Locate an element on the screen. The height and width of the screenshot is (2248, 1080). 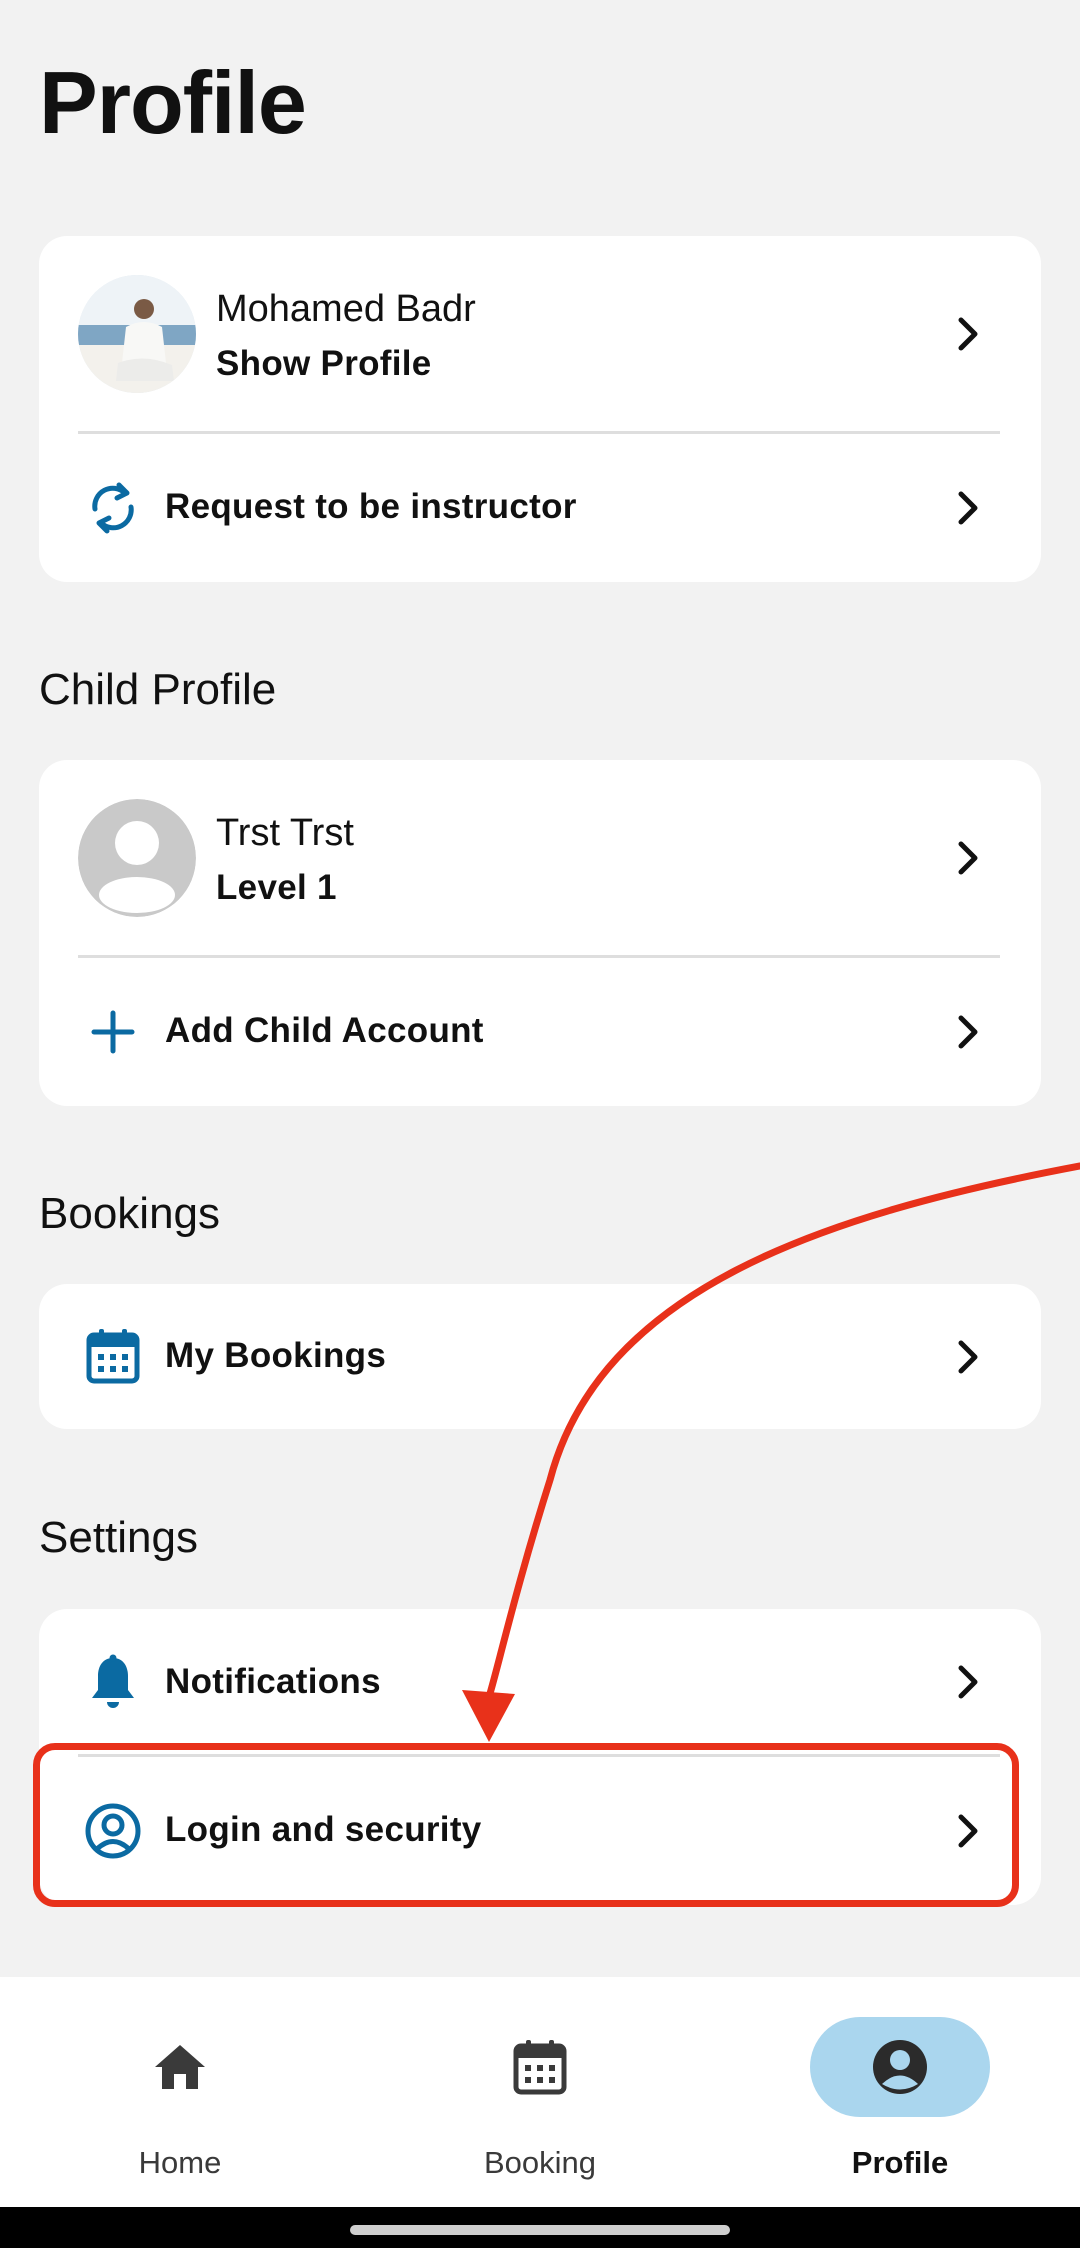
home-icon is located at coordinates (180, 2067).